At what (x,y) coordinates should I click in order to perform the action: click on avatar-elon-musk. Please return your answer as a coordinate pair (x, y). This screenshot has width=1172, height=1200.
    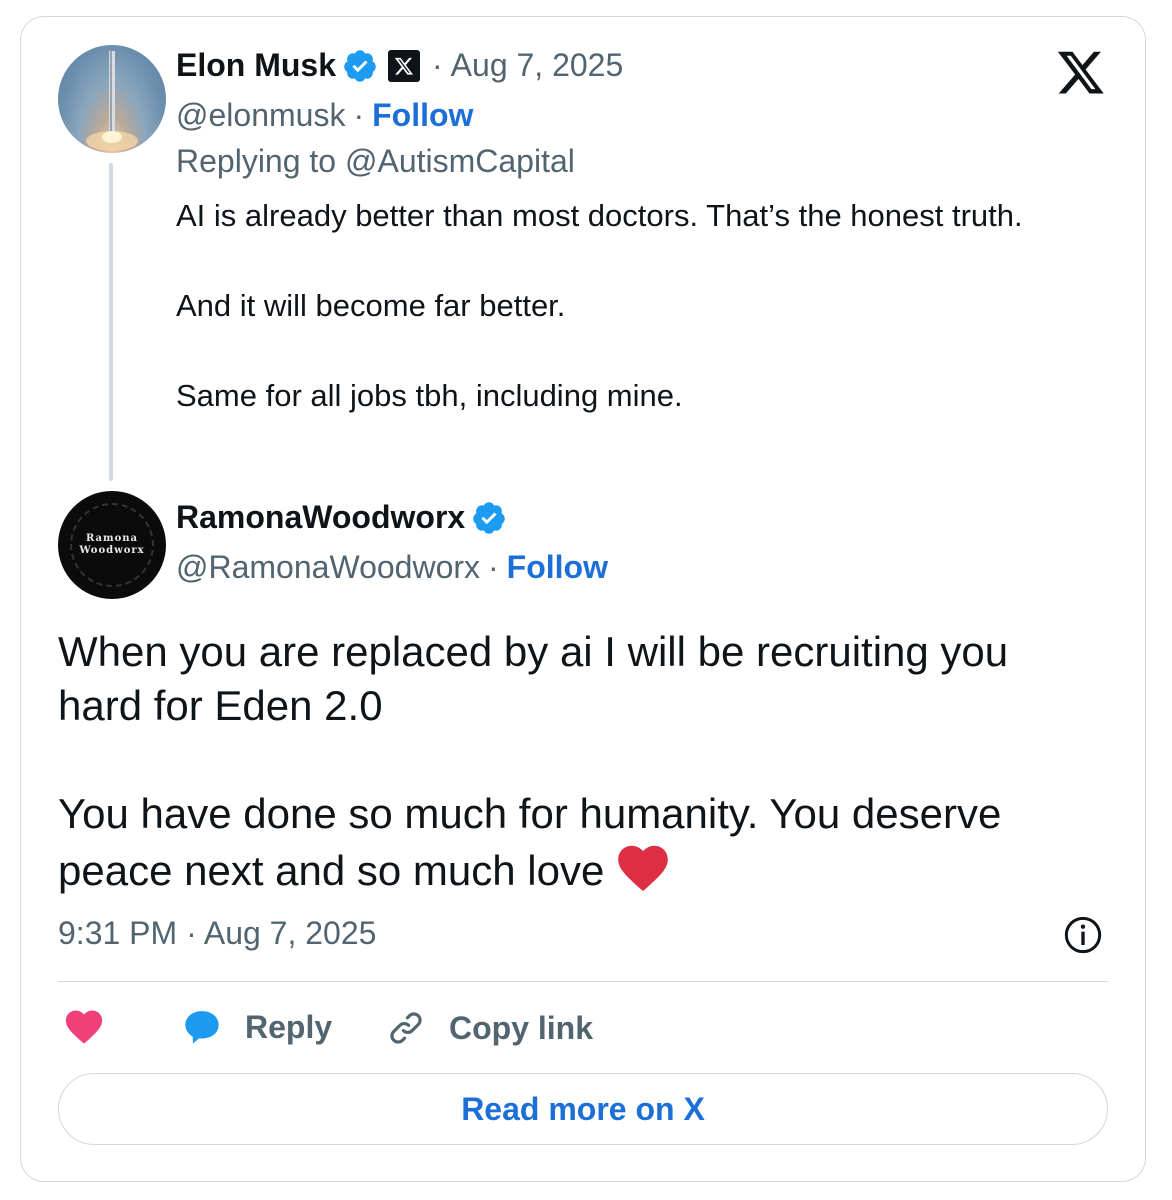
    Looking at the image, I should click on (112, 99).